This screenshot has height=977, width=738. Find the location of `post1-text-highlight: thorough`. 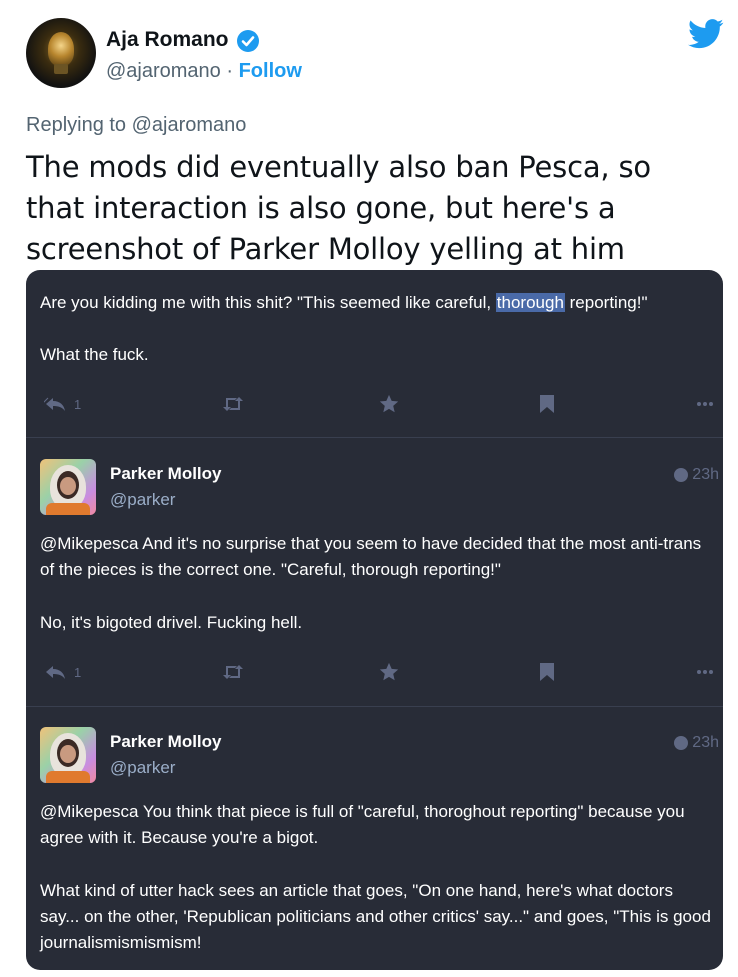

post1-text-highlight: thorough is located at coordinates (530, 302).